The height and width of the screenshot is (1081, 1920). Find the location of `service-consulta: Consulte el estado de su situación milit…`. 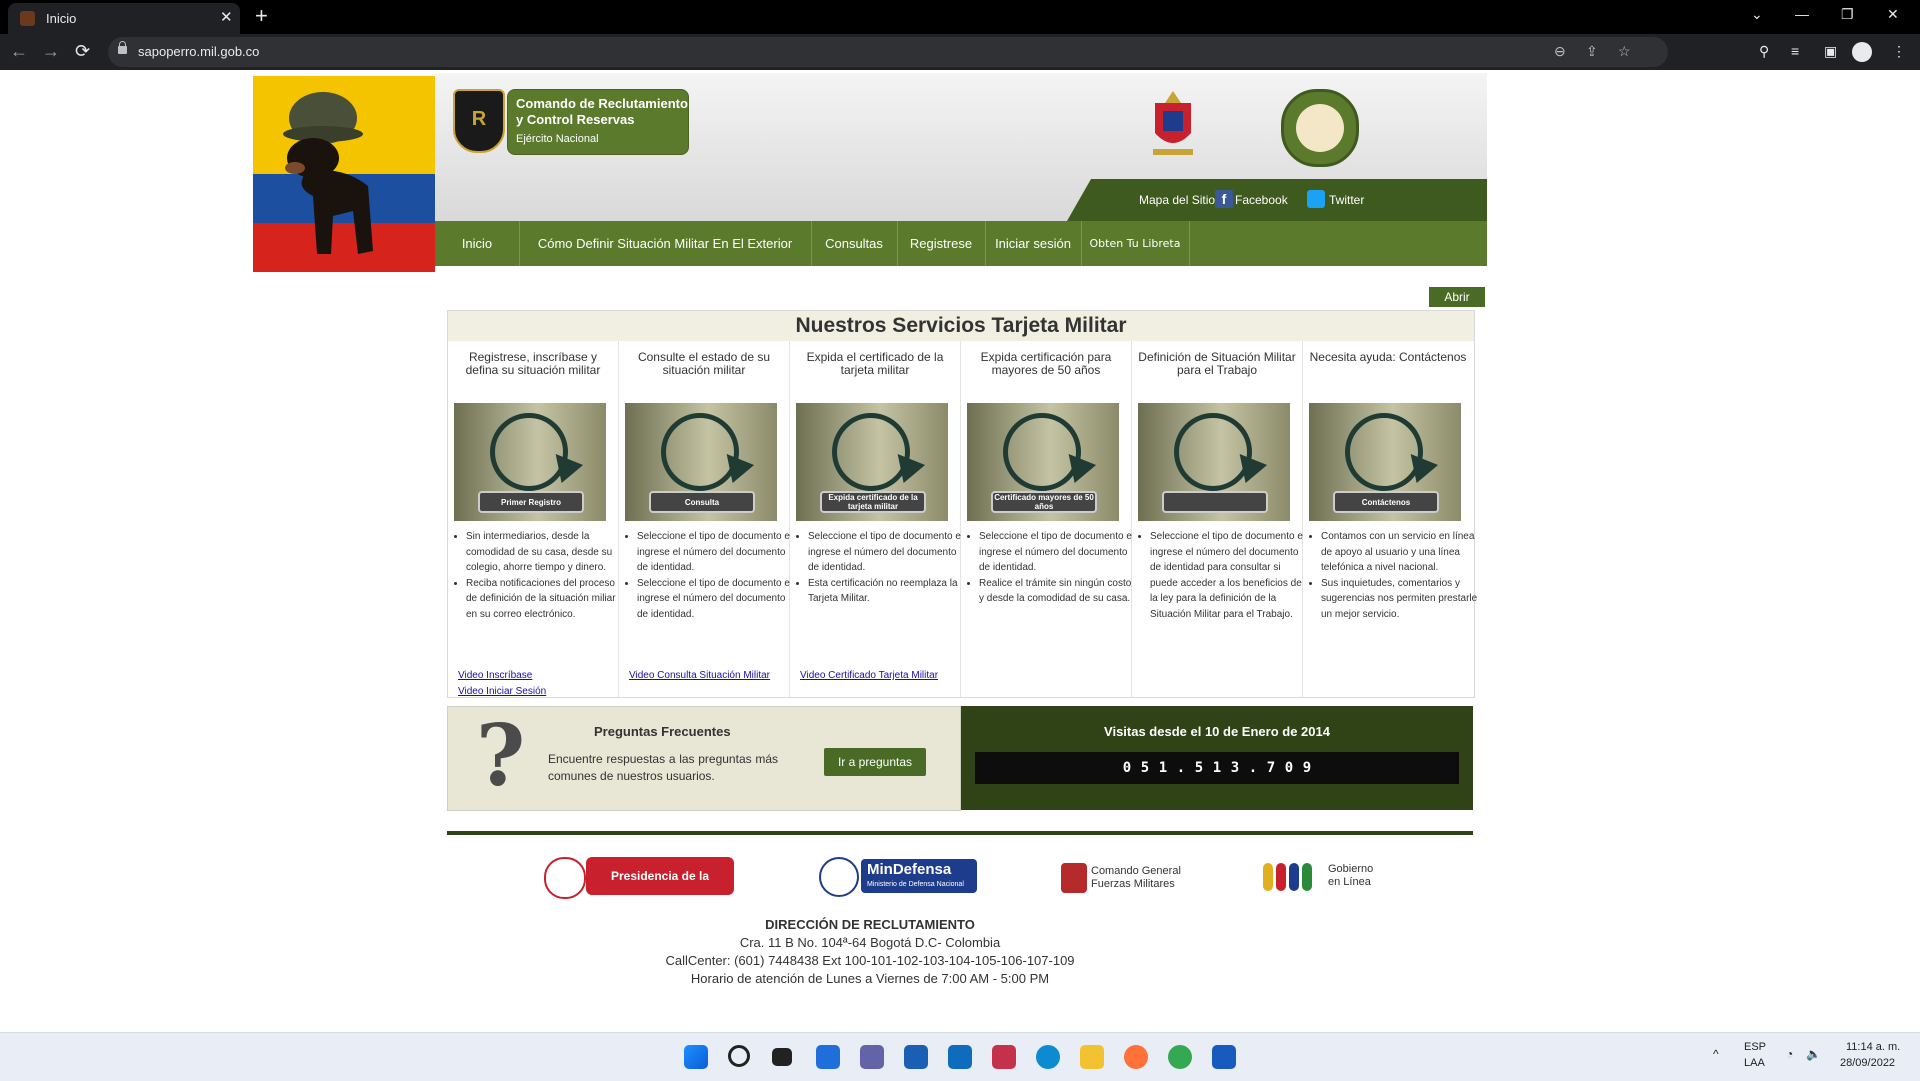

service-consulta: Consulte el estado de su situación milit… is located at coordinates (704, 519).